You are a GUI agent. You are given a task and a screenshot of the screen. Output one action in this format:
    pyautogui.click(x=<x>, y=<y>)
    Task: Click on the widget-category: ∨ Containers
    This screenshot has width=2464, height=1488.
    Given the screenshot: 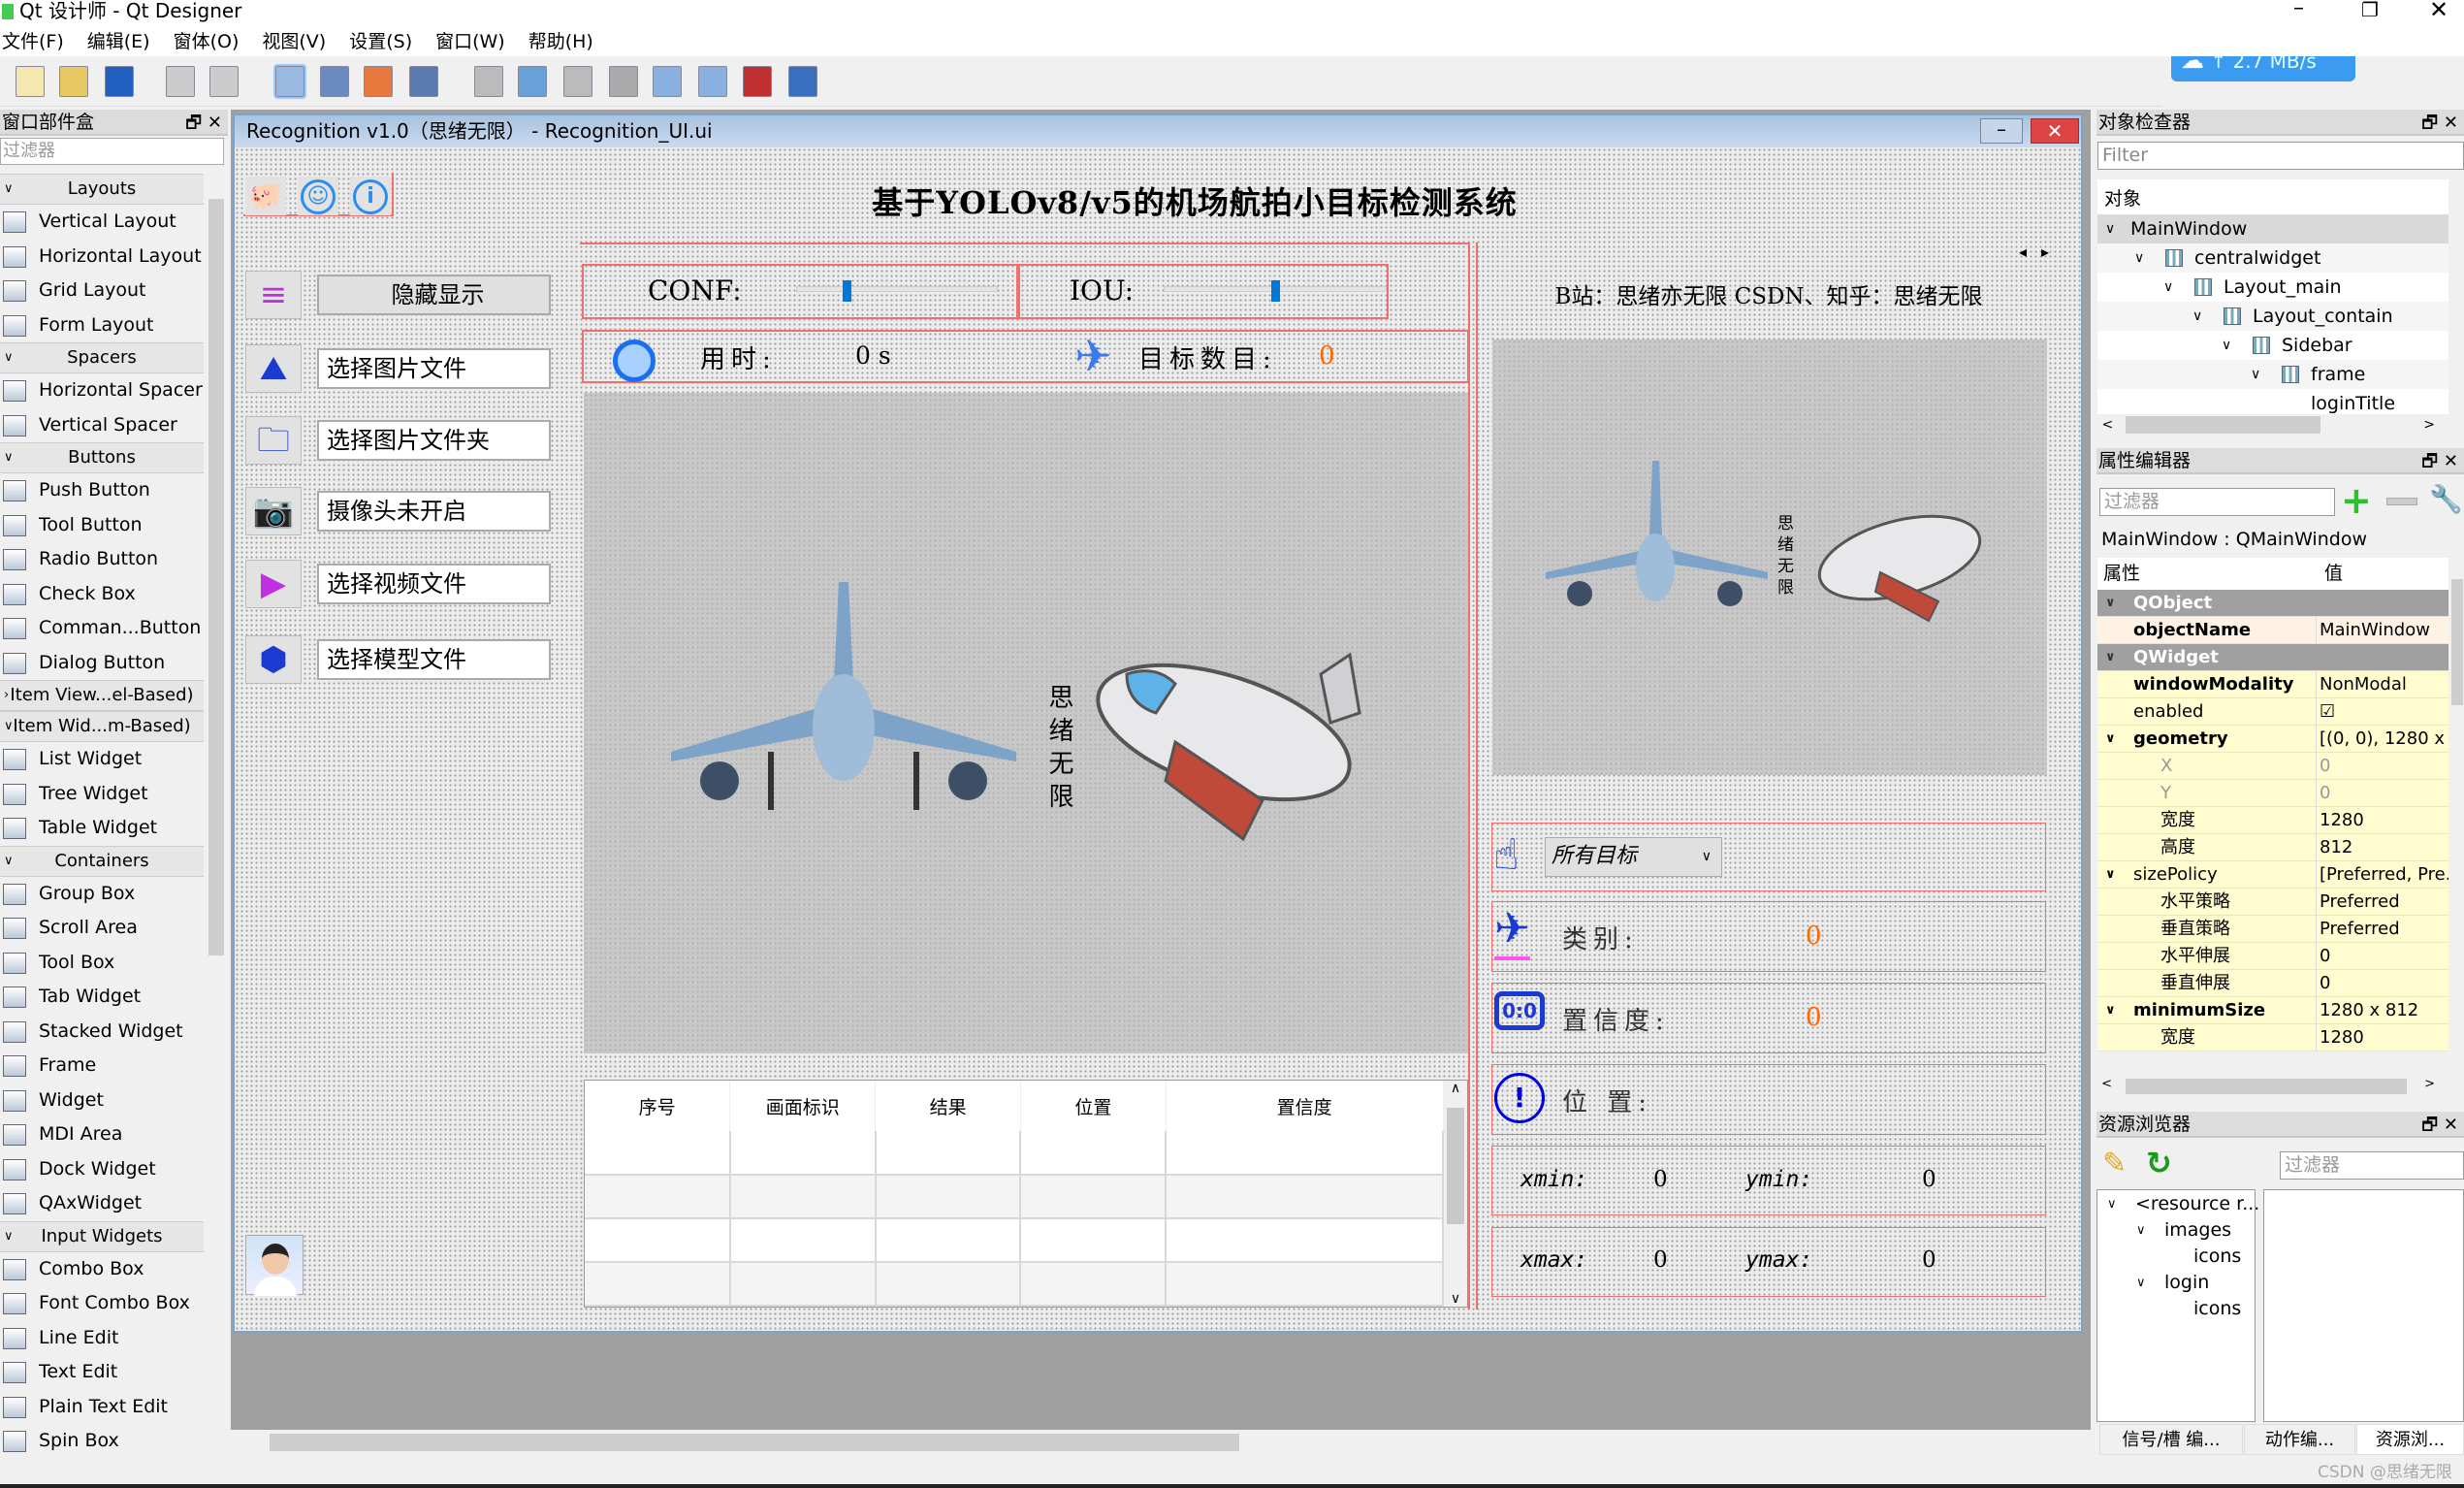 What is the action you would take?
    pyautogui.click(x=102, y=861)
    